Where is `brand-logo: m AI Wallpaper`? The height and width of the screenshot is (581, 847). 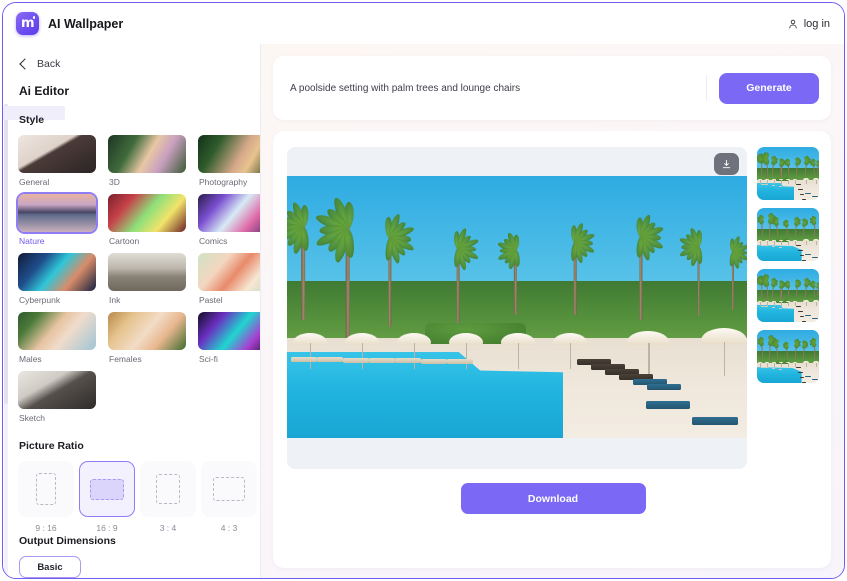
brand-logo: m AI Wallpaper is located at coordinates (69, 23).